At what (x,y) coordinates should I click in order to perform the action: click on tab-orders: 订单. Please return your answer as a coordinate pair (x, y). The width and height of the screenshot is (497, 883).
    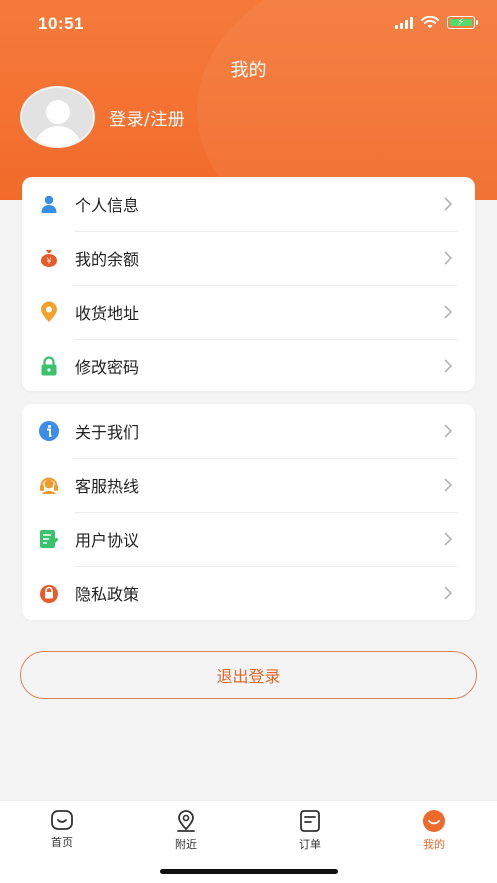
    Looking at the image, I should click on (310, 830).